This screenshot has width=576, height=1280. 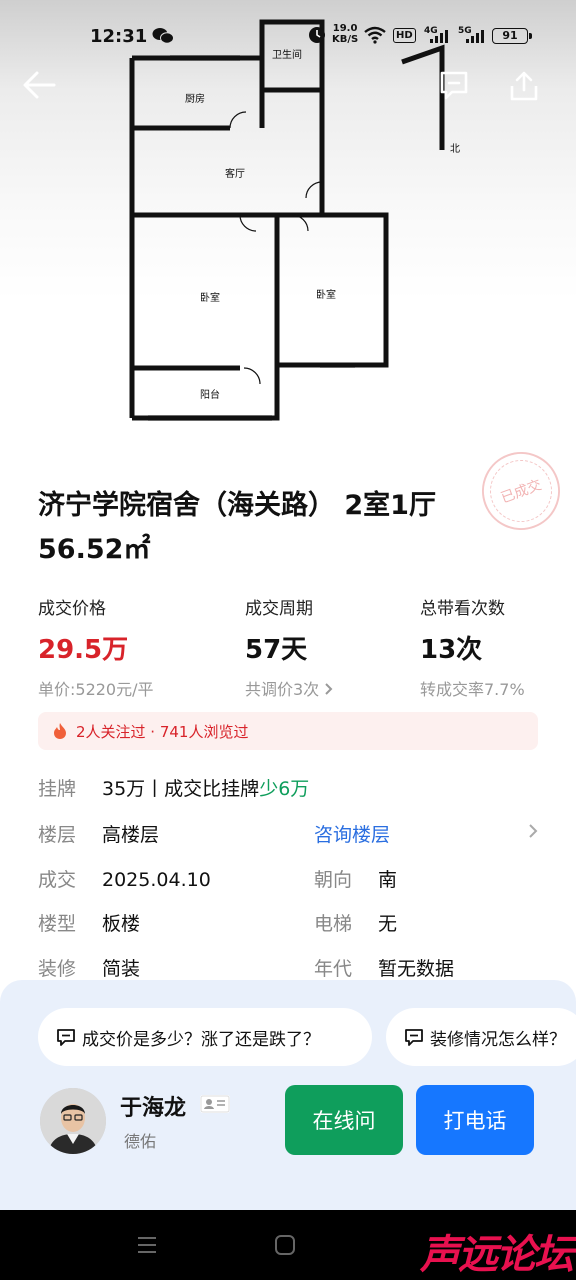 What do you see at coordinates (57, 835) in the screenshot?
I see `detail-key: 楼层` at bounding box center [57, 835].